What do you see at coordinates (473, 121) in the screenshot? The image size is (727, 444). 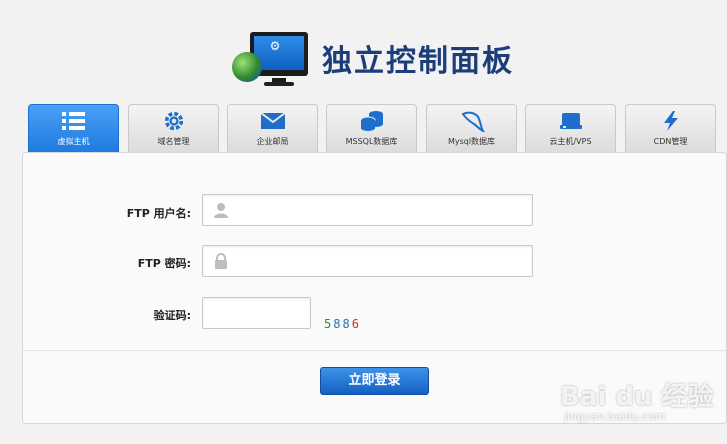 I see `dolphin-icon` at bounding box center [473, 121].